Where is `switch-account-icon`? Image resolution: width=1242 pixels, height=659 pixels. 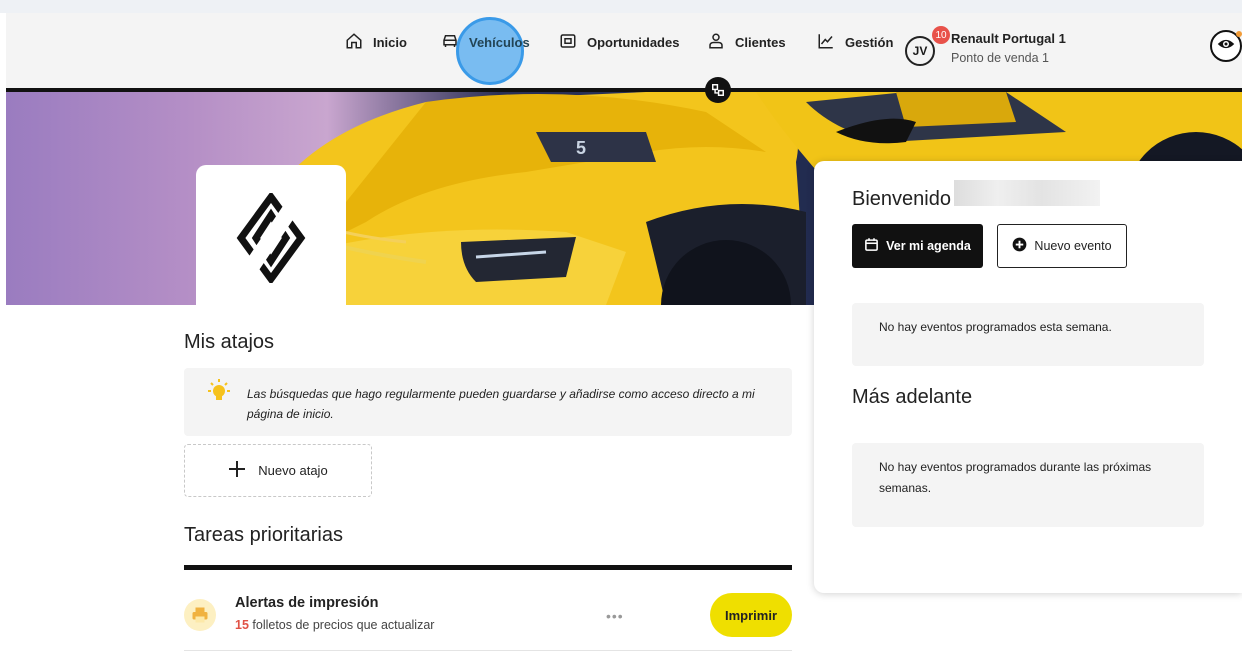 switch-account-icon is located at coordinates (718, 90).